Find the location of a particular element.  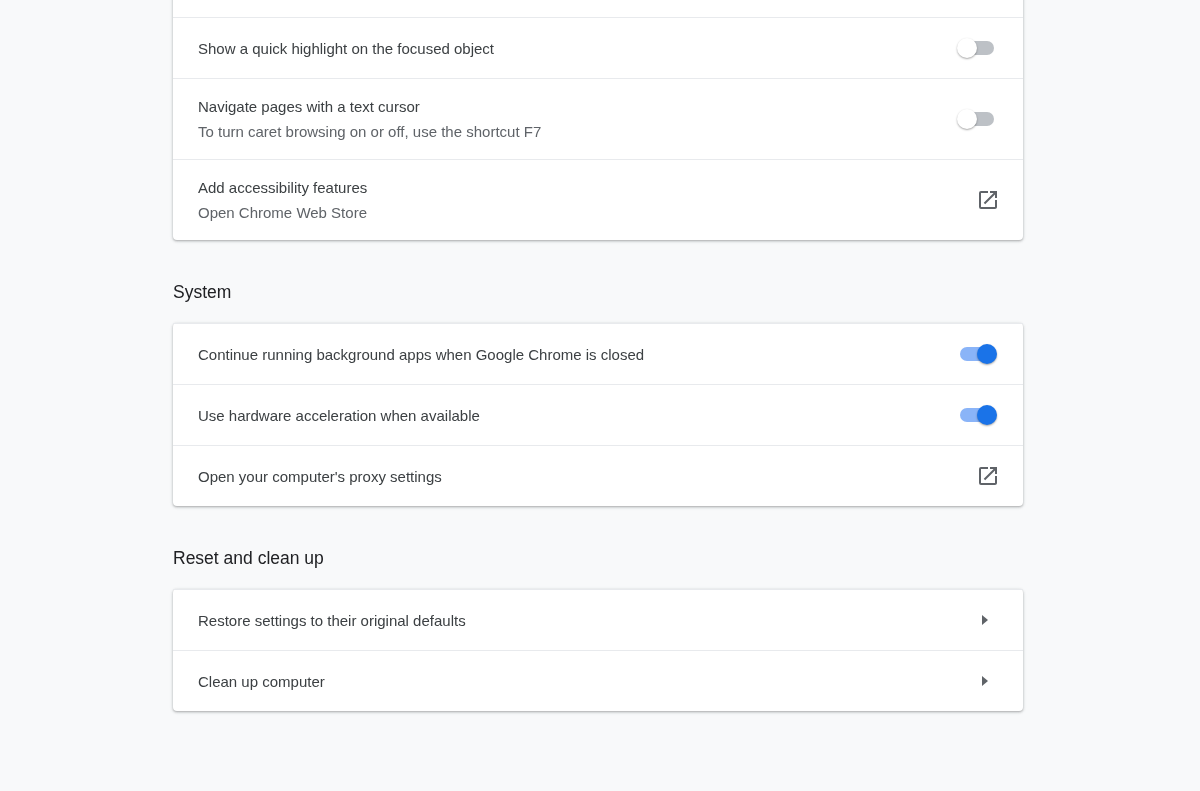

setting-label: Clean up computer is located at coordinates (261, 681).